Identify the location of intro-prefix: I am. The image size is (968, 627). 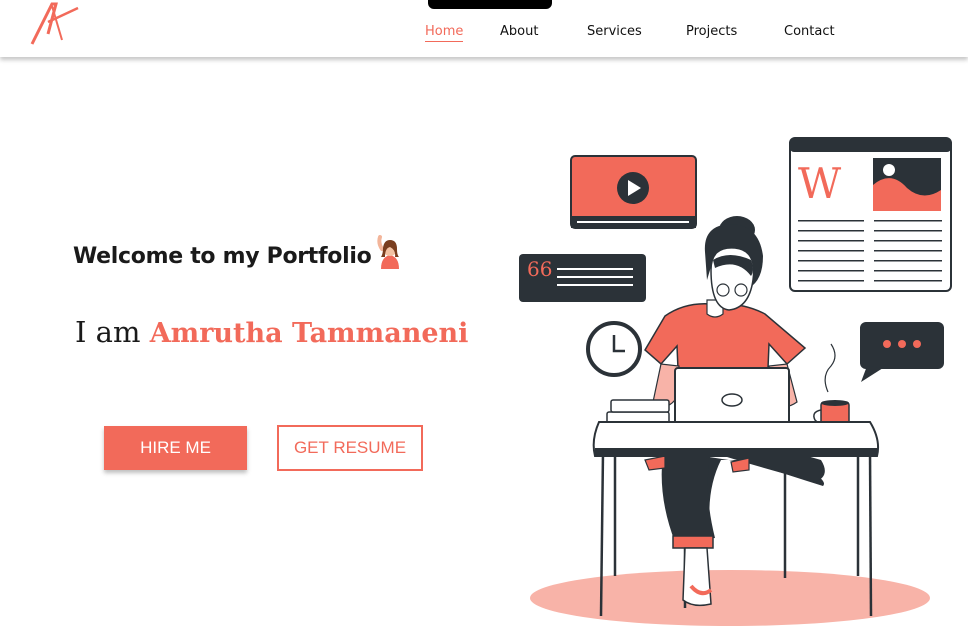
(108, 332).